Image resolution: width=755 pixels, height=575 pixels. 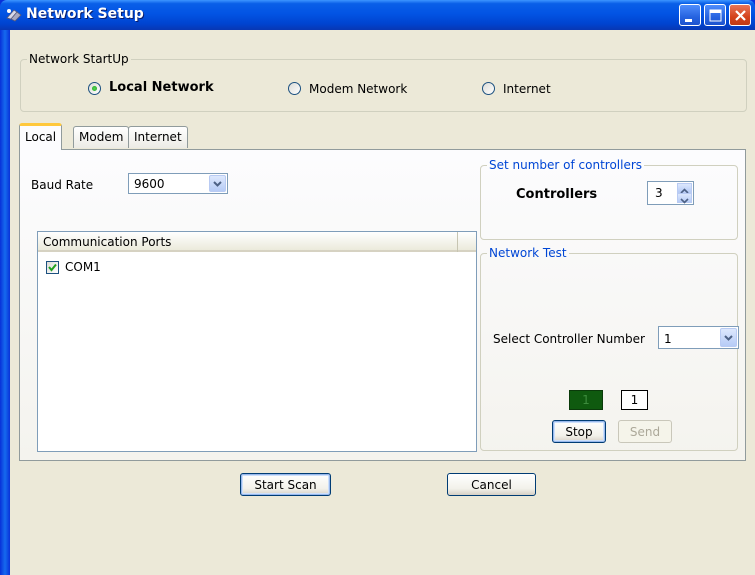 I want to click on tab-modem: Modem, so click(x=101, y=137).